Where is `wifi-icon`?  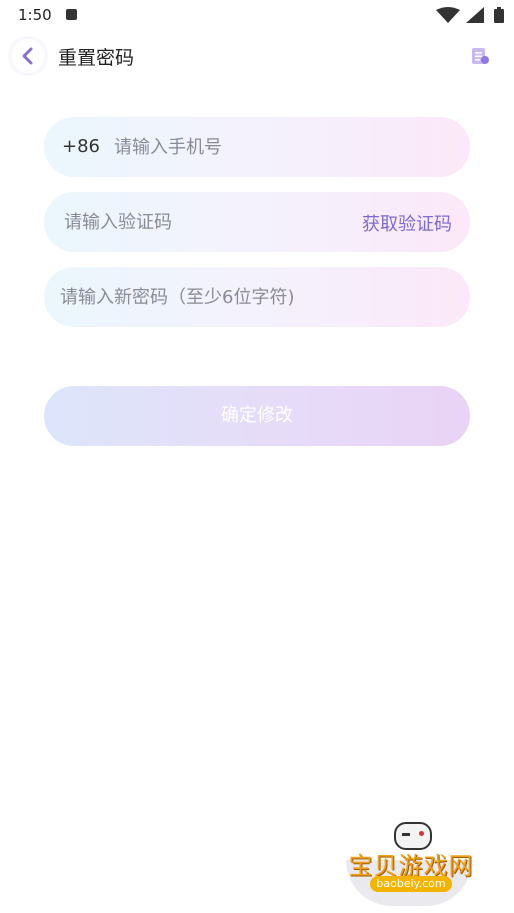 wifi-icon is located at coordinates (448, 15).